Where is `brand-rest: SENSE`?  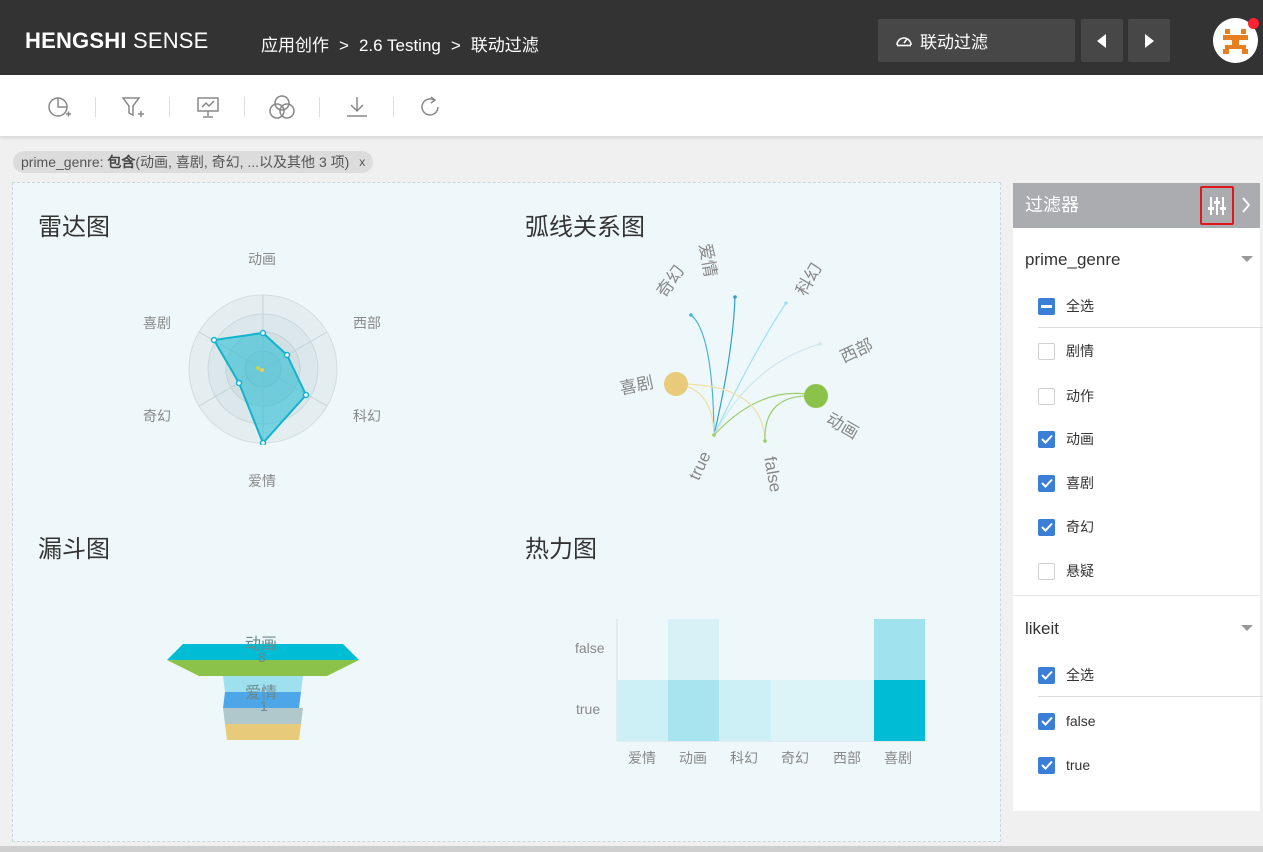 brand-rest: SENSE is located at coordinates (170, 40).